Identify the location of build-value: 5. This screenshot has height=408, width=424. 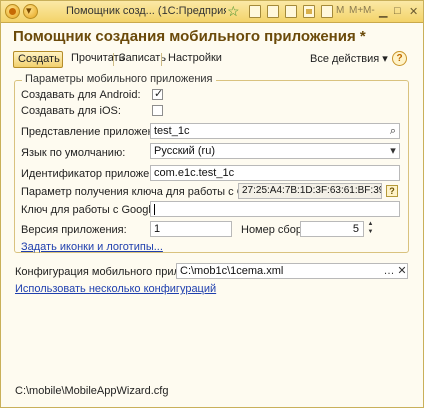
(355, 229).